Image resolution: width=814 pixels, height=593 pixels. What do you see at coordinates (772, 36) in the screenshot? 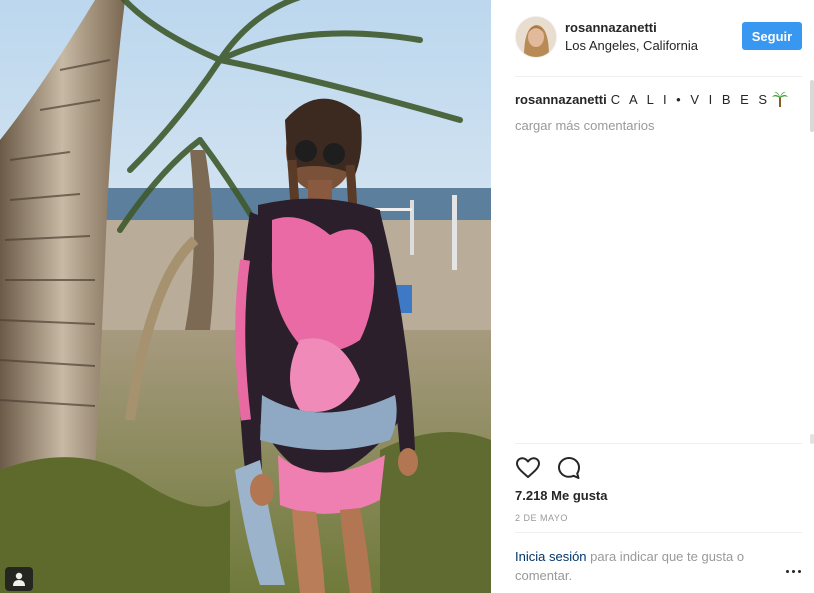
I see `follow-button: Seguir` at bounding box center [772, 36].